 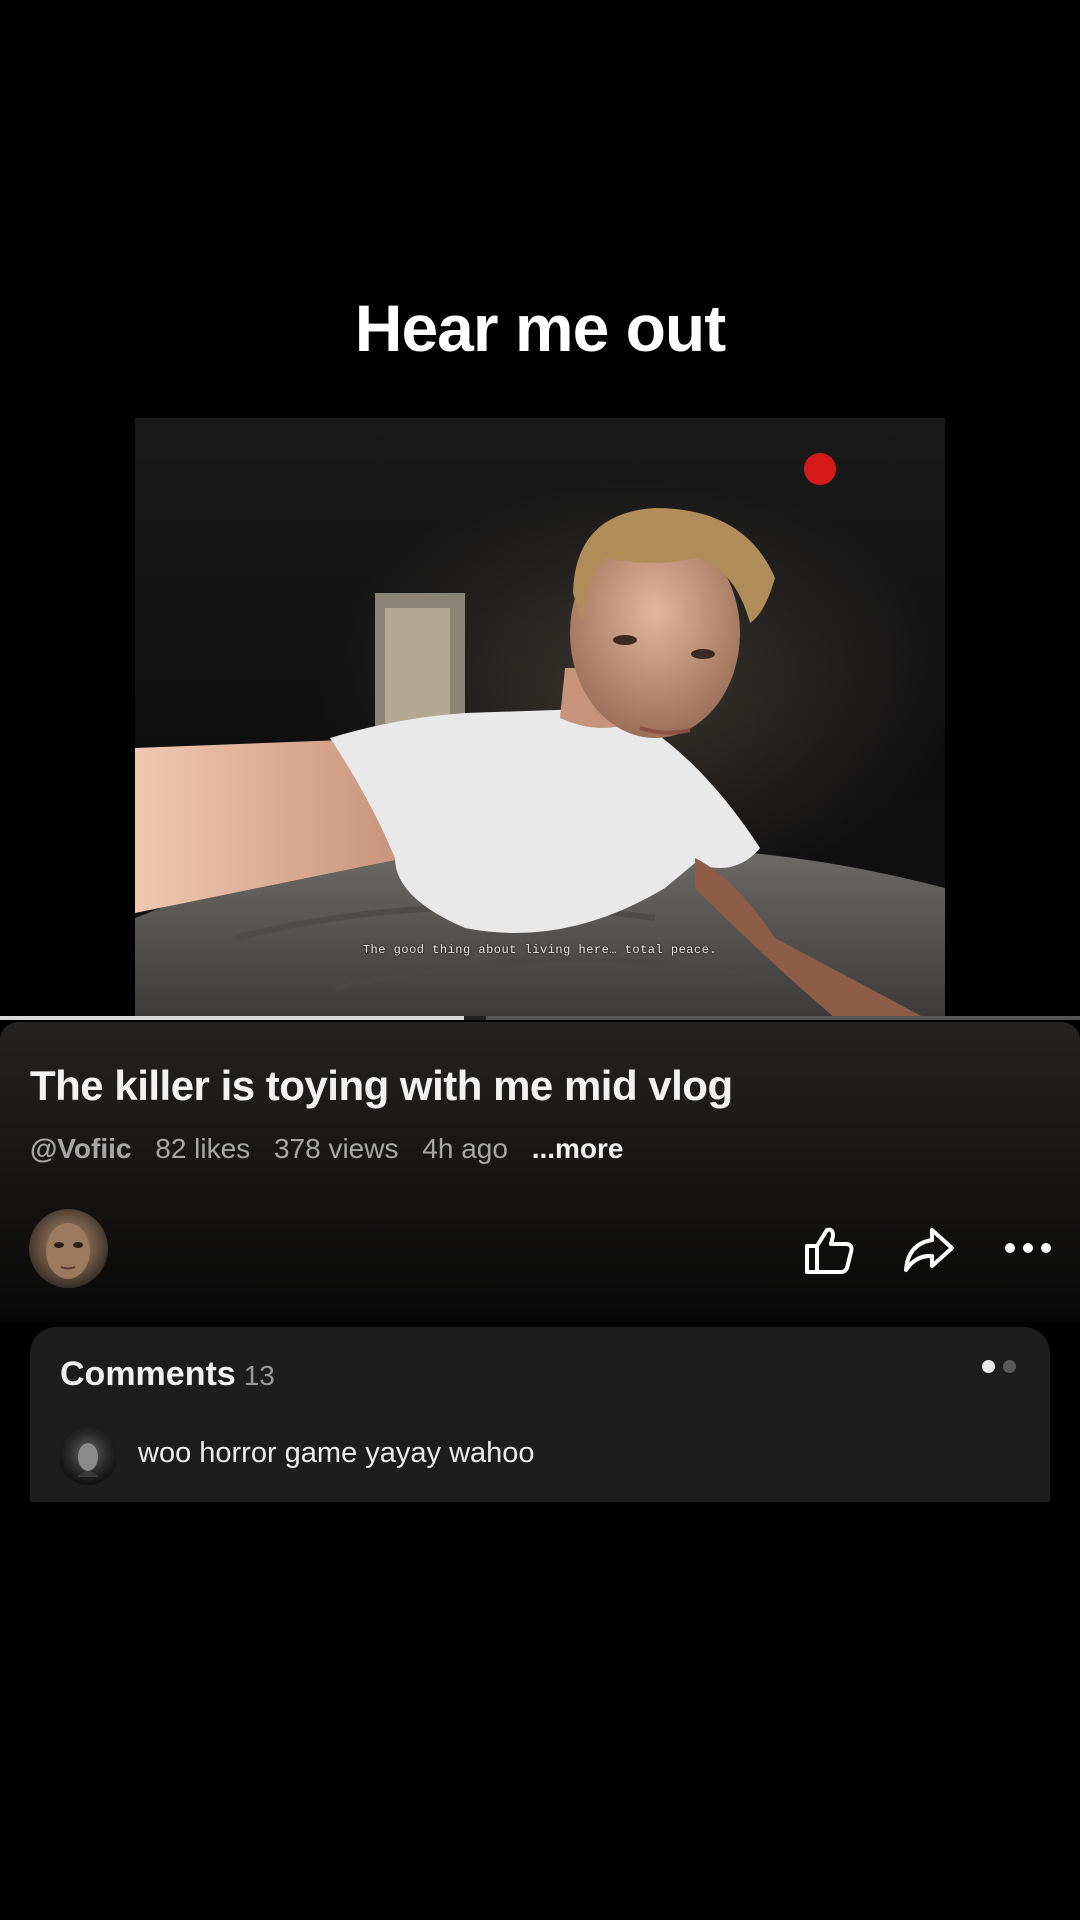 What do you see at coordinates (540, 1414) in the screenshot?
I see `comments-panel: Comments 13 woo horror game yayay wahoo` at bounding box center [540, 1414].